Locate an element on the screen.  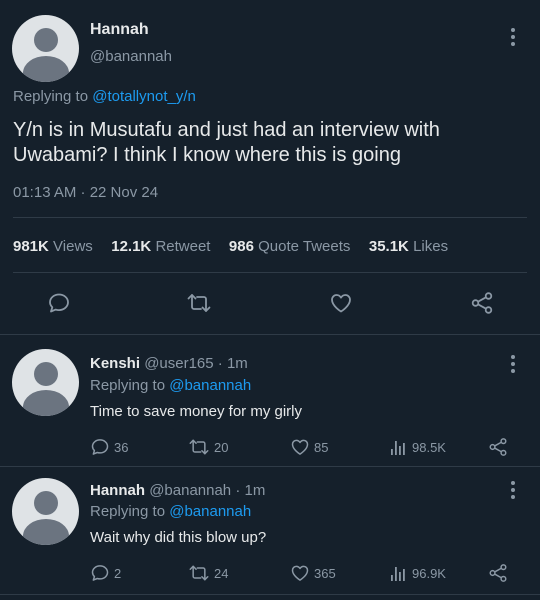
reply-header: Kenshi @user165 · 1m is located at coordinates (169, 363).